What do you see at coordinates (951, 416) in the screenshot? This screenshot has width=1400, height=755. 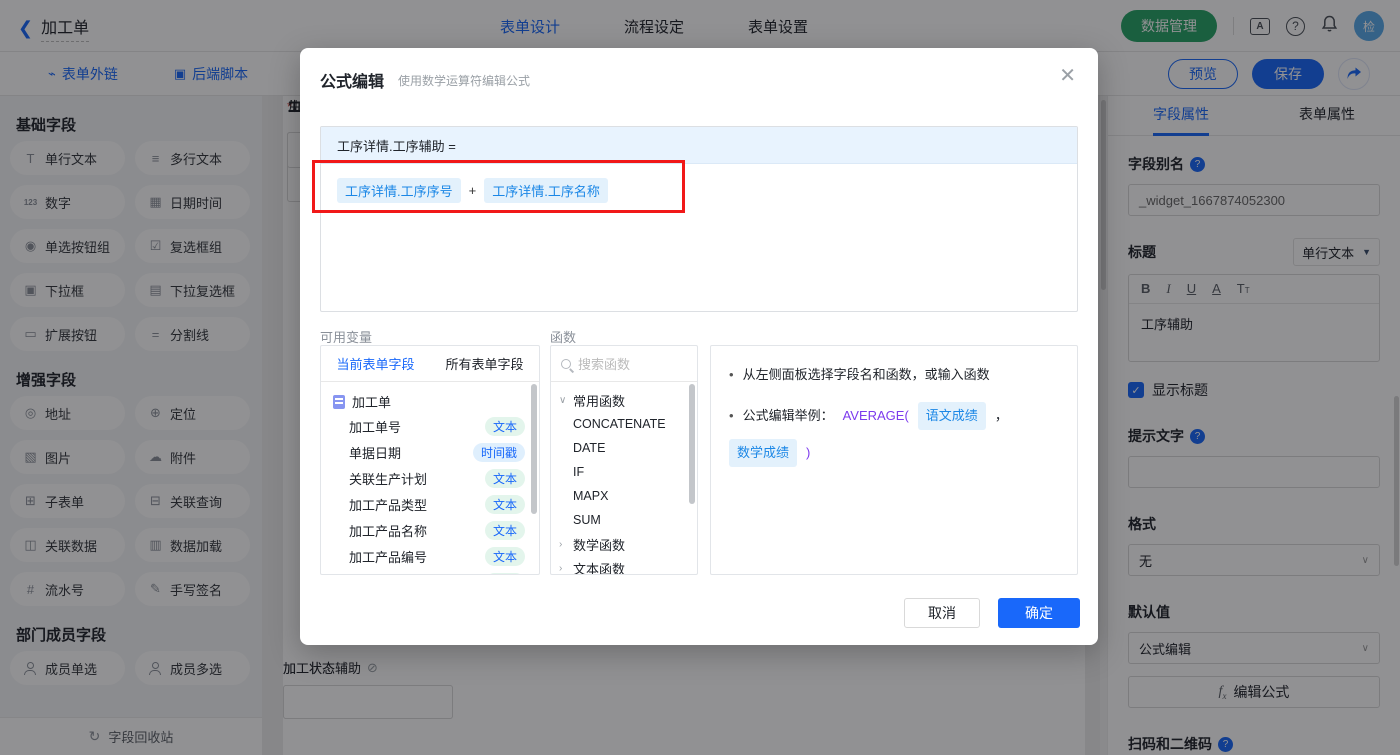 I see `hint-arg-chip: 语文成绩` at bounding box center [951, 416].